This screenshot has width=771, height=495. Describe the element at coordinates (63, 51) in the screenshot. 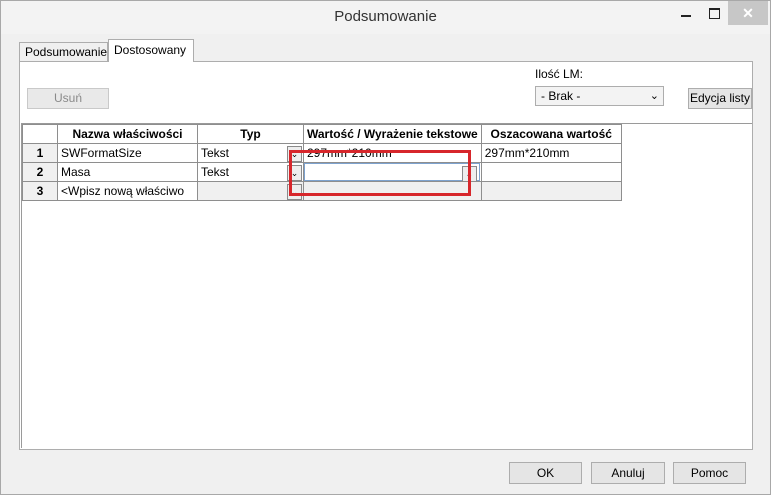

I see `tab-summary: Podsumowanie` at that location.